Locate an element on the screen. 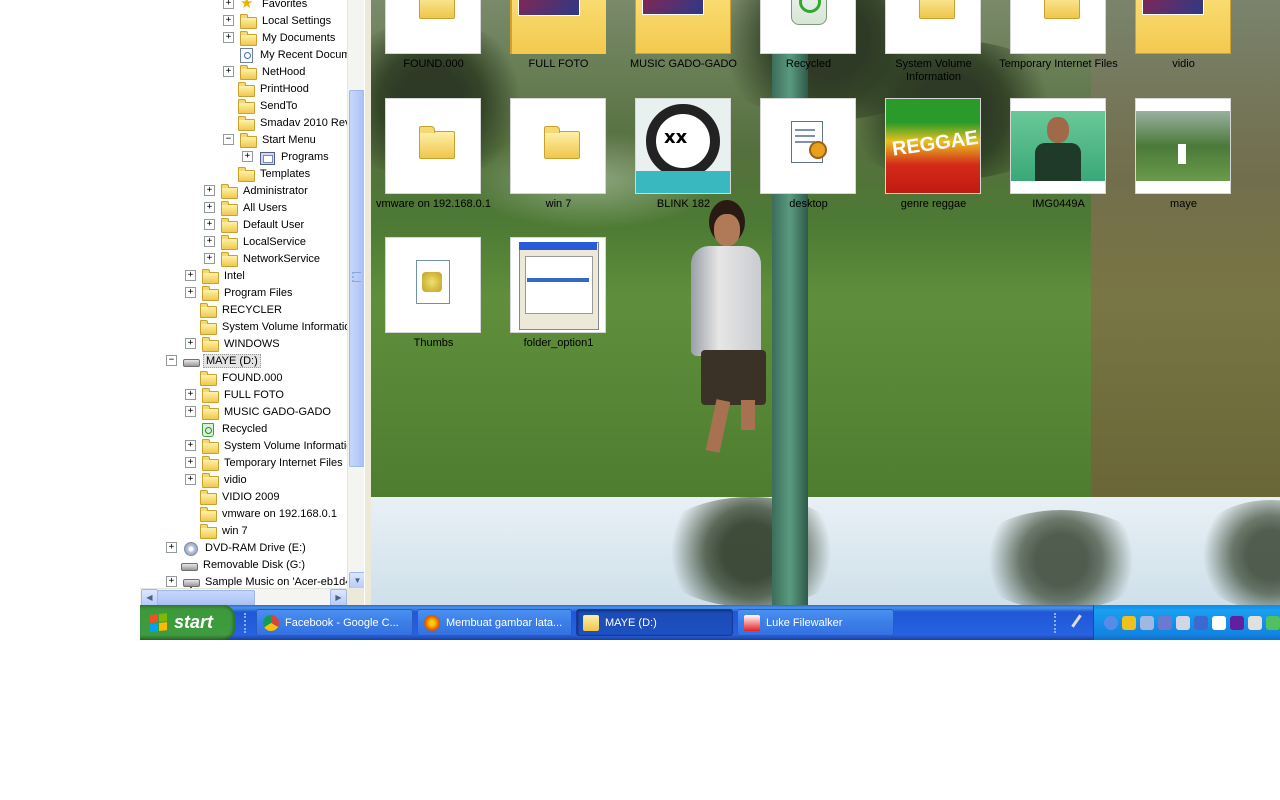  tree-item: + Intel is located at coordinates (216, 275).